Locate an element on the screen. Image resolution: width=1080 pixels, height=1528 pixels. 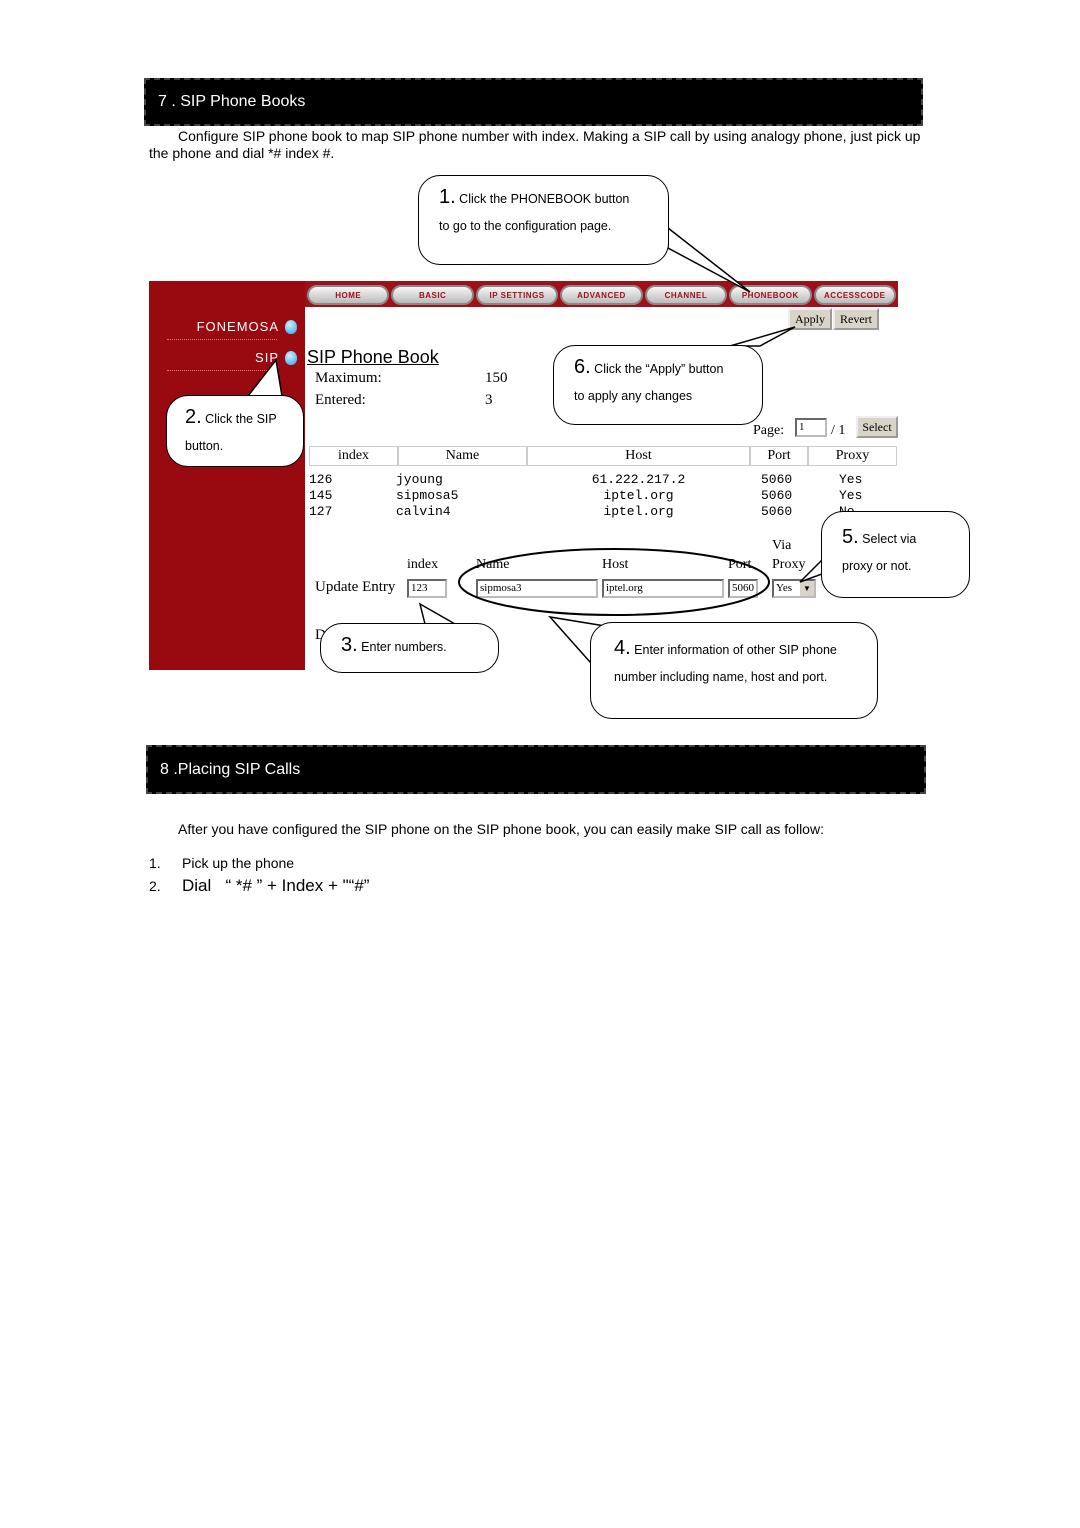
callout-number: 4. is located at coordinates (622, 648).